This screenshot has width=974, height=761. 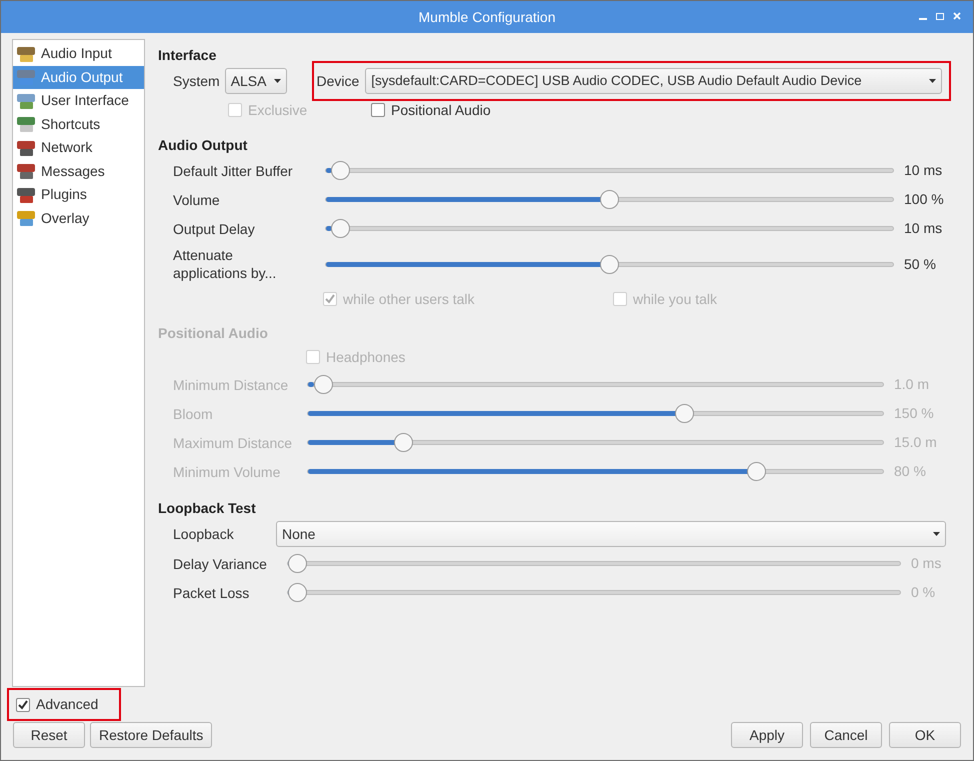 What do you see at coordinates (914, 413) in the screenshot?
I see `slider-value: 150 %` at bounding box center [914, 413].